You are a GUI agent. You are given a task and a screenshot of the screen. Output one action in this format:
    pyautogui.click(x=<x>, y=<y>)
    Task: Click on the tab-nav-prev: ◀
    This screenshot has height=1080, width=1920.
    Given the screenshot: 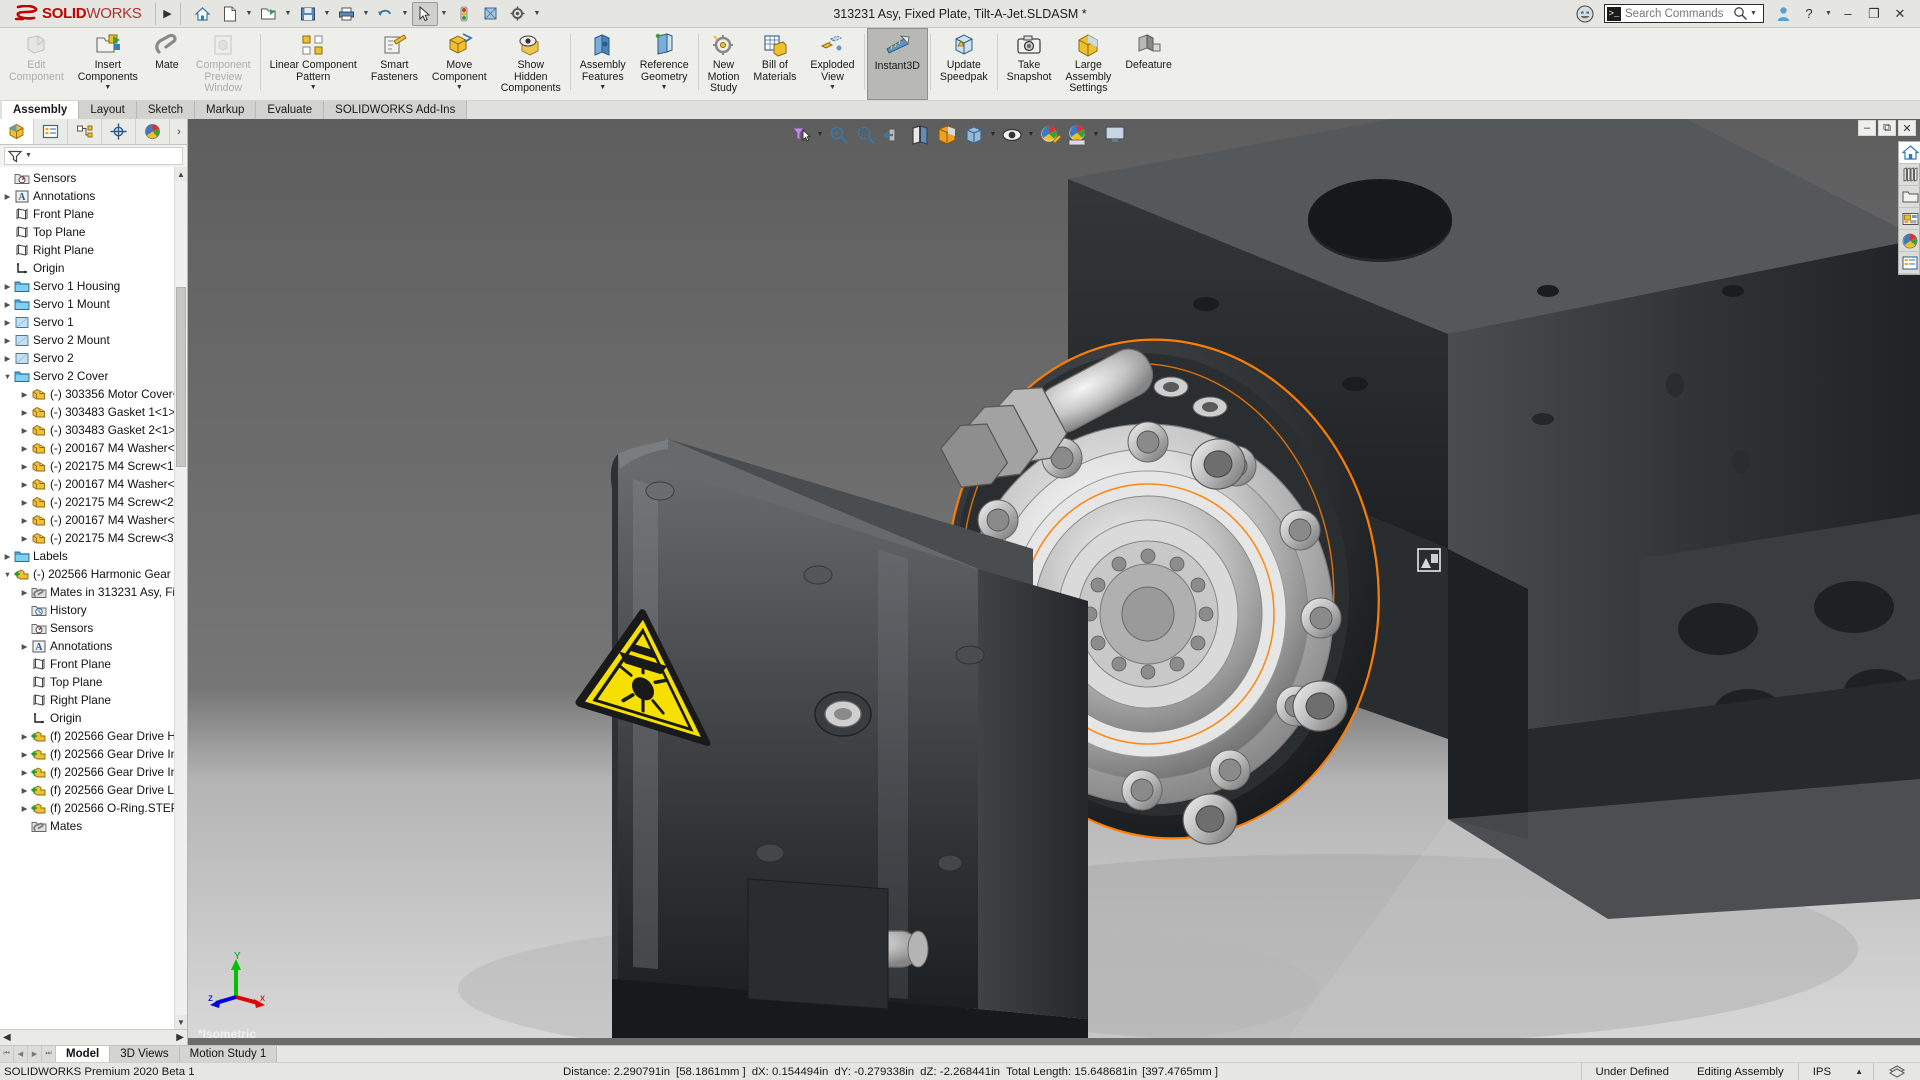 What is the action you would take?
    pyautogui.click(x=21, y=1054)
    